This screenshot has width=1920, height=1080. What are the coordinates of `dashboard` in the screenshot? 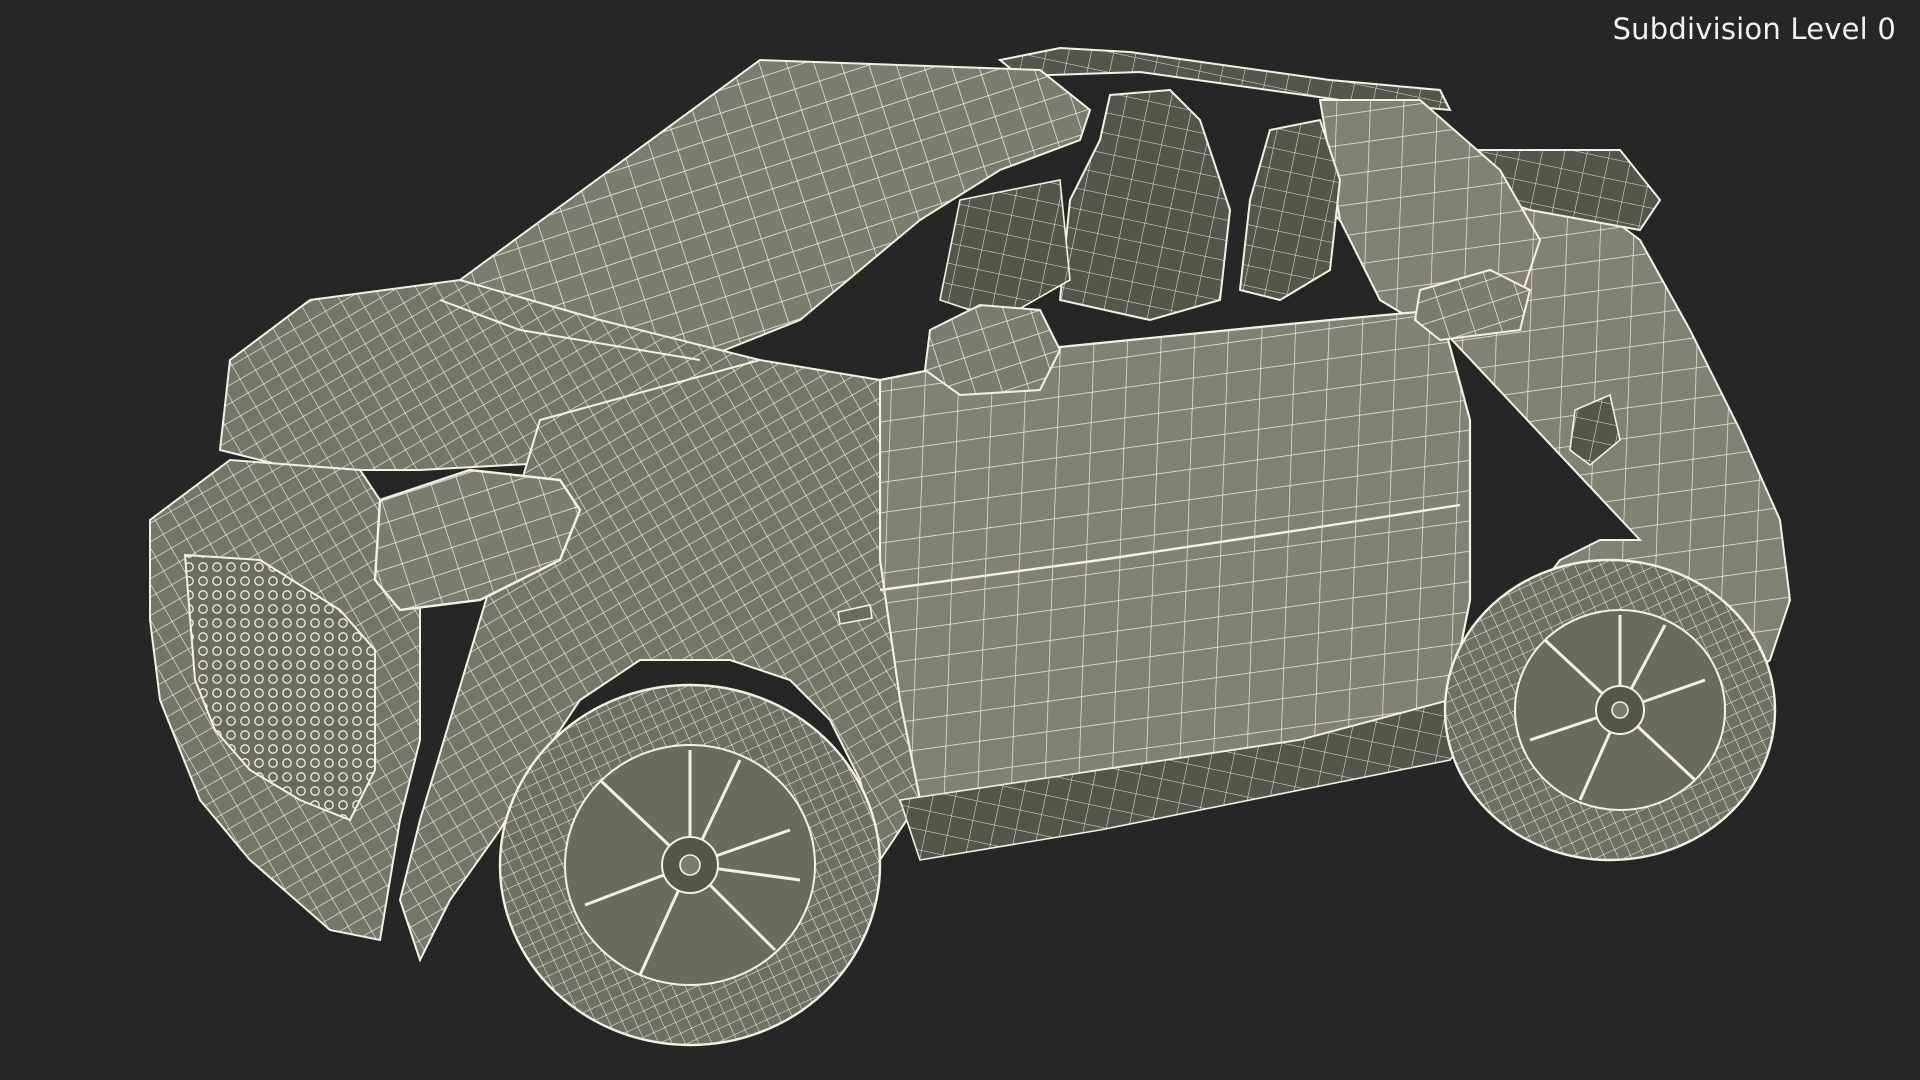 It's located at (1005, 250).